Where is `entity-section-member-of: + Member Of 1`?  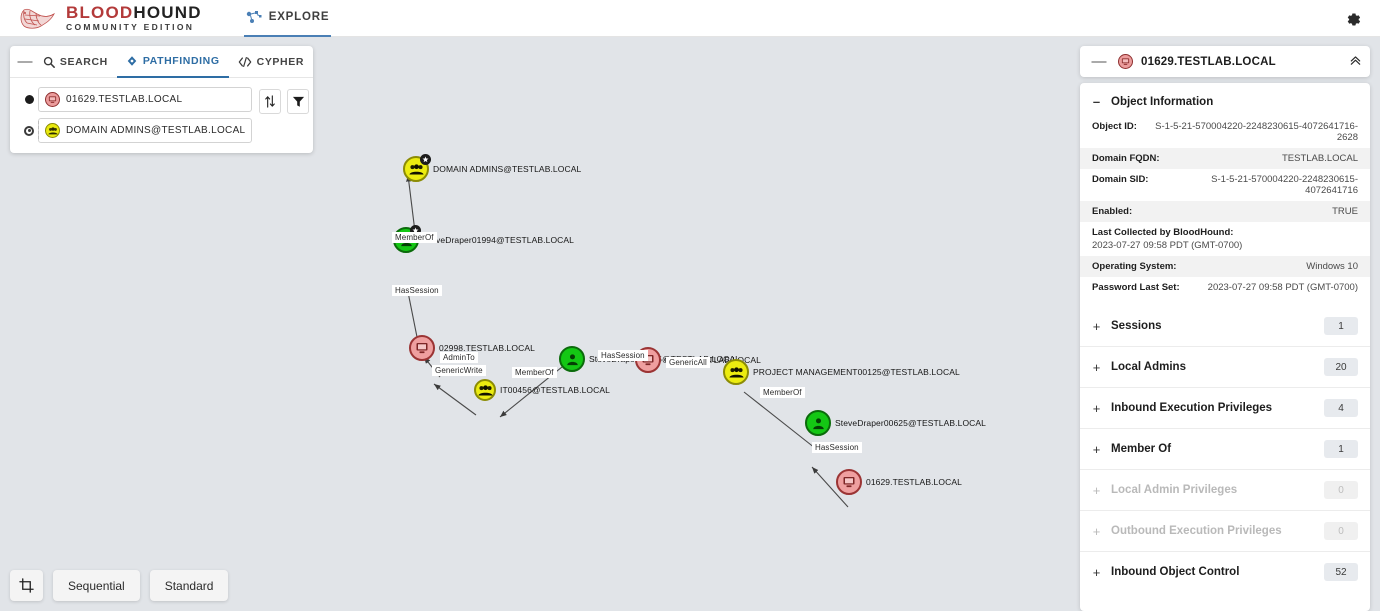
entity-section-member-of: + Member Of 1 is located at coordinates (1225, 448).